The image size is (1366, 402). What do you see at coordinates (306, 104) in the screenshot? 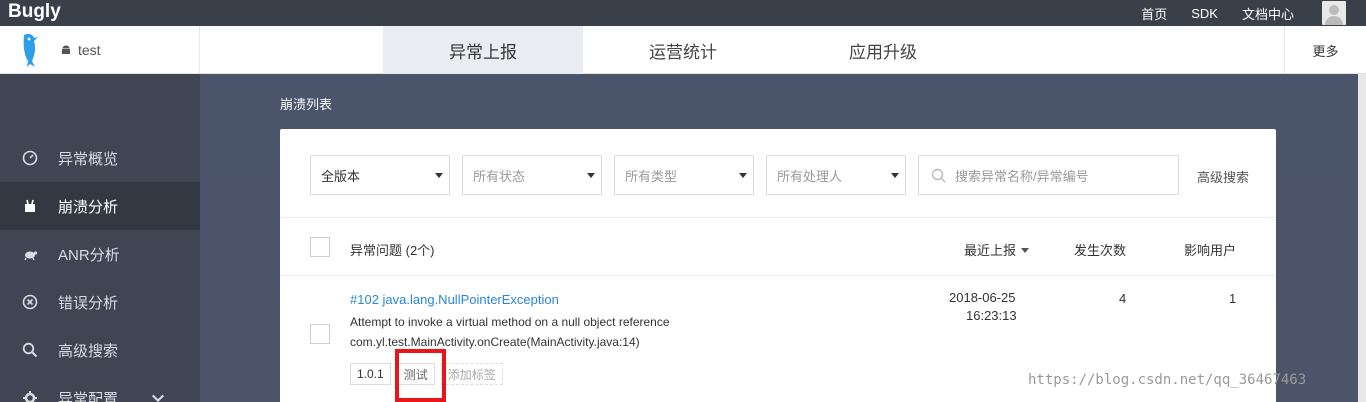
I see `page-title: 崩溃列表` at bounding box center [306, 104].